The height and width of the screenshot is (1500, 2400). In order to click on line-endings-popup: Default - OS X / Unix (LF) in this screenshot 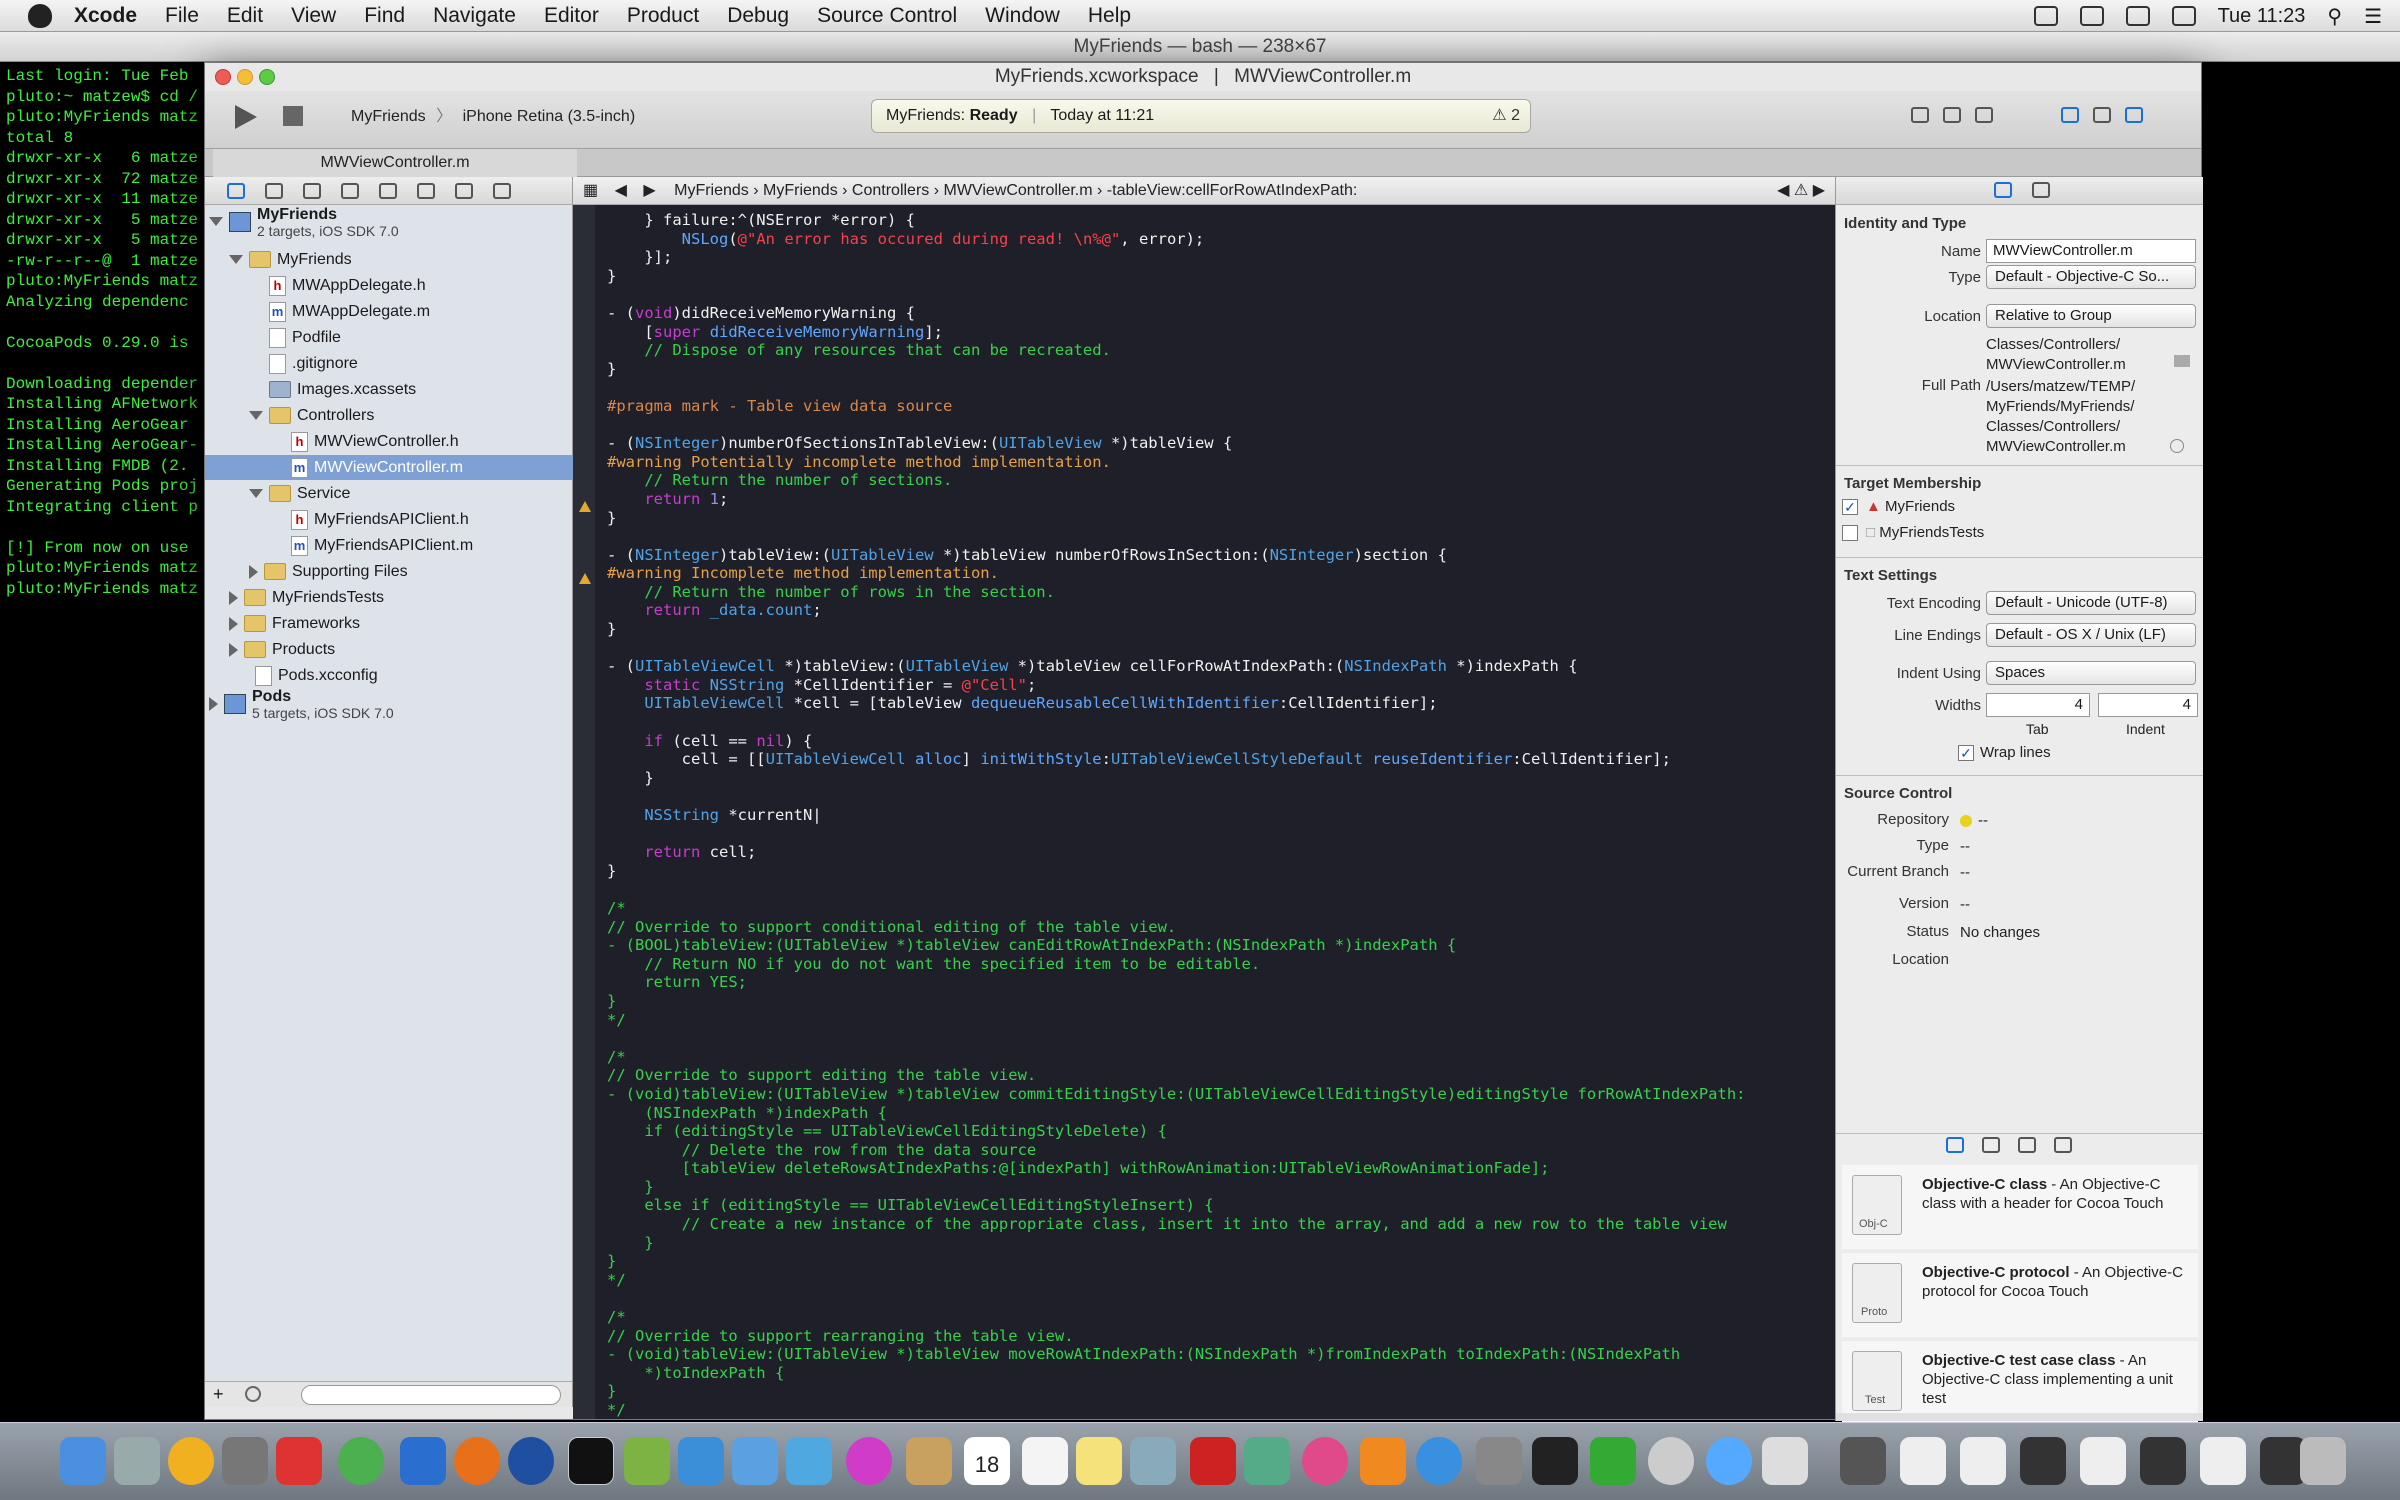, I will do `click(2091, 635)`.